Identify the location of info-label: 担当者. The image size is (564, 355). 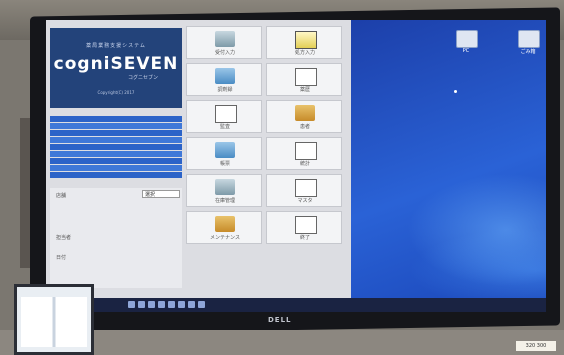
(64, 238).